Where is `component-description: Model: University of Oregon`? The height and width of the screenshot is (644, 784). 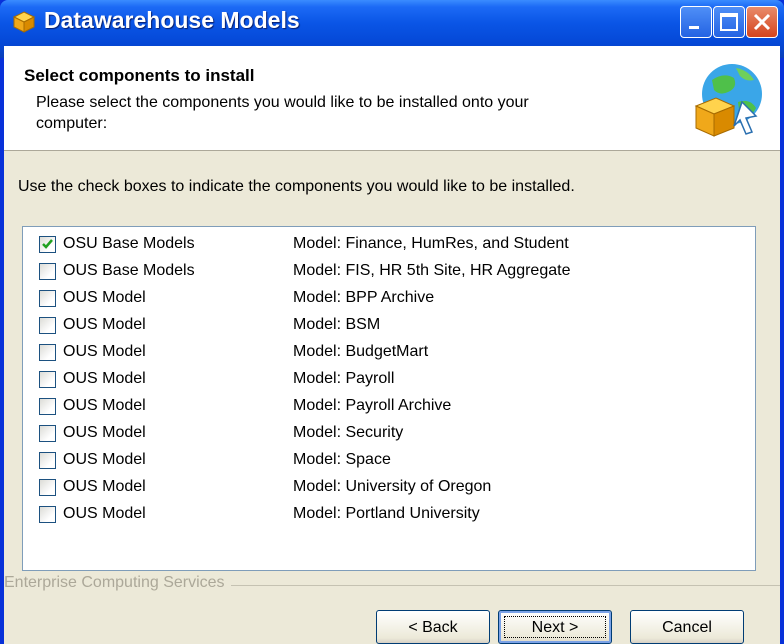 component-description: Model: University of Oregon is located at coordinates (392, 486).